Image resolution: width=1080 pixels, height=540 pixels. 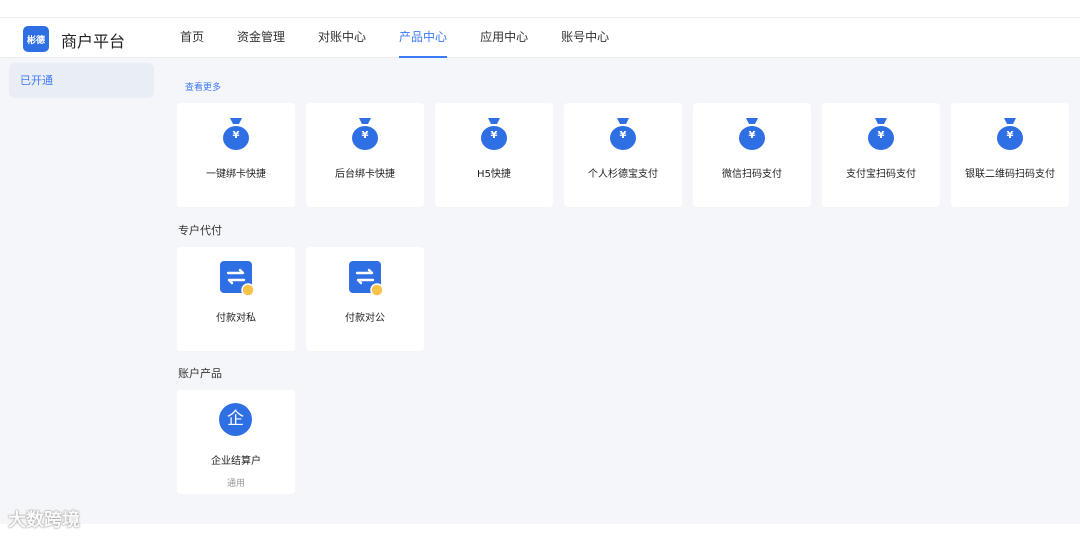 I want to click on watermark: 大数跨境, so click(x=44, y=520).